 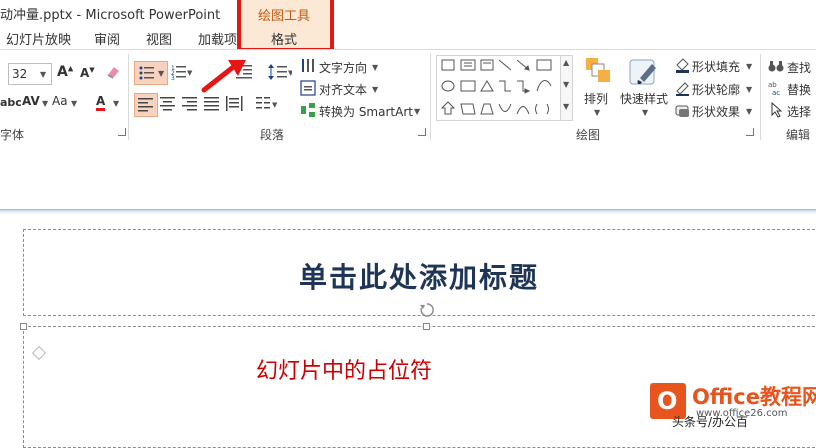 I want to click on body-text: 幻灯片中的占位符, so click(x=344, y=371).